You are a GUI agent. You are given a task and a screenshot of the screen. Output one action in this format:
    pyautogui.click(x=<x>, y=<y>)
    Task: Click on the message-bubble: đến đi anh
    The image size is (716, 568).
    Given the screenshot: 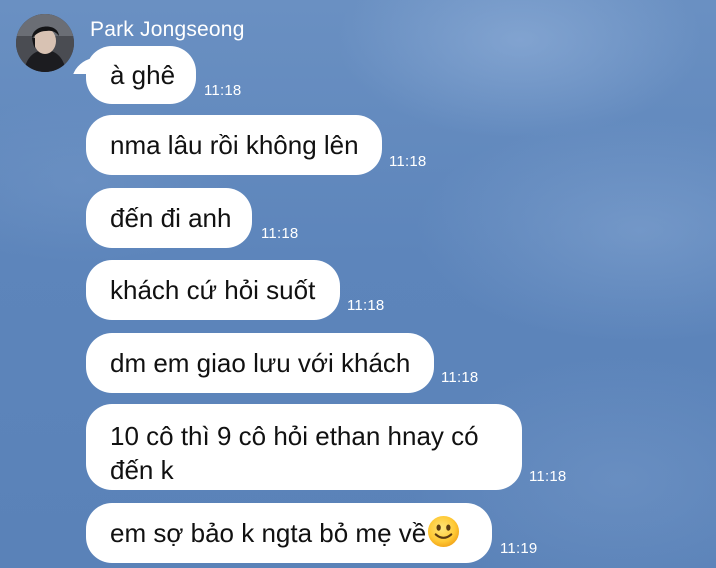 What is the action you would take?
    pyautogui.click(x=169, y=218)
    